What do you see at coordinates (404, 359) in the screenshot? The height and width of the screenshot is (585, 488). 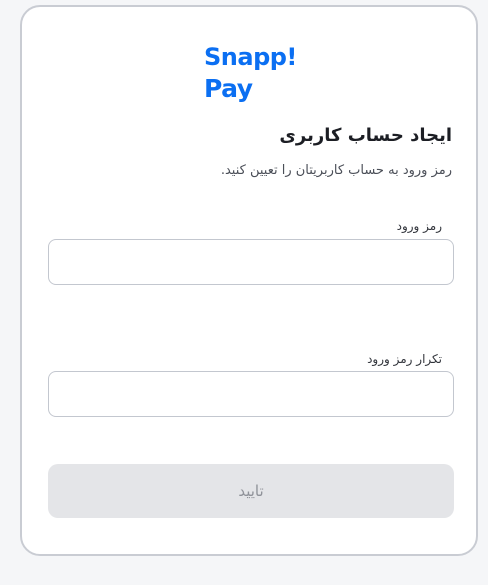 I see `confirm-password-label: تکرار رمز ورود` at bounding box center [404, 359].